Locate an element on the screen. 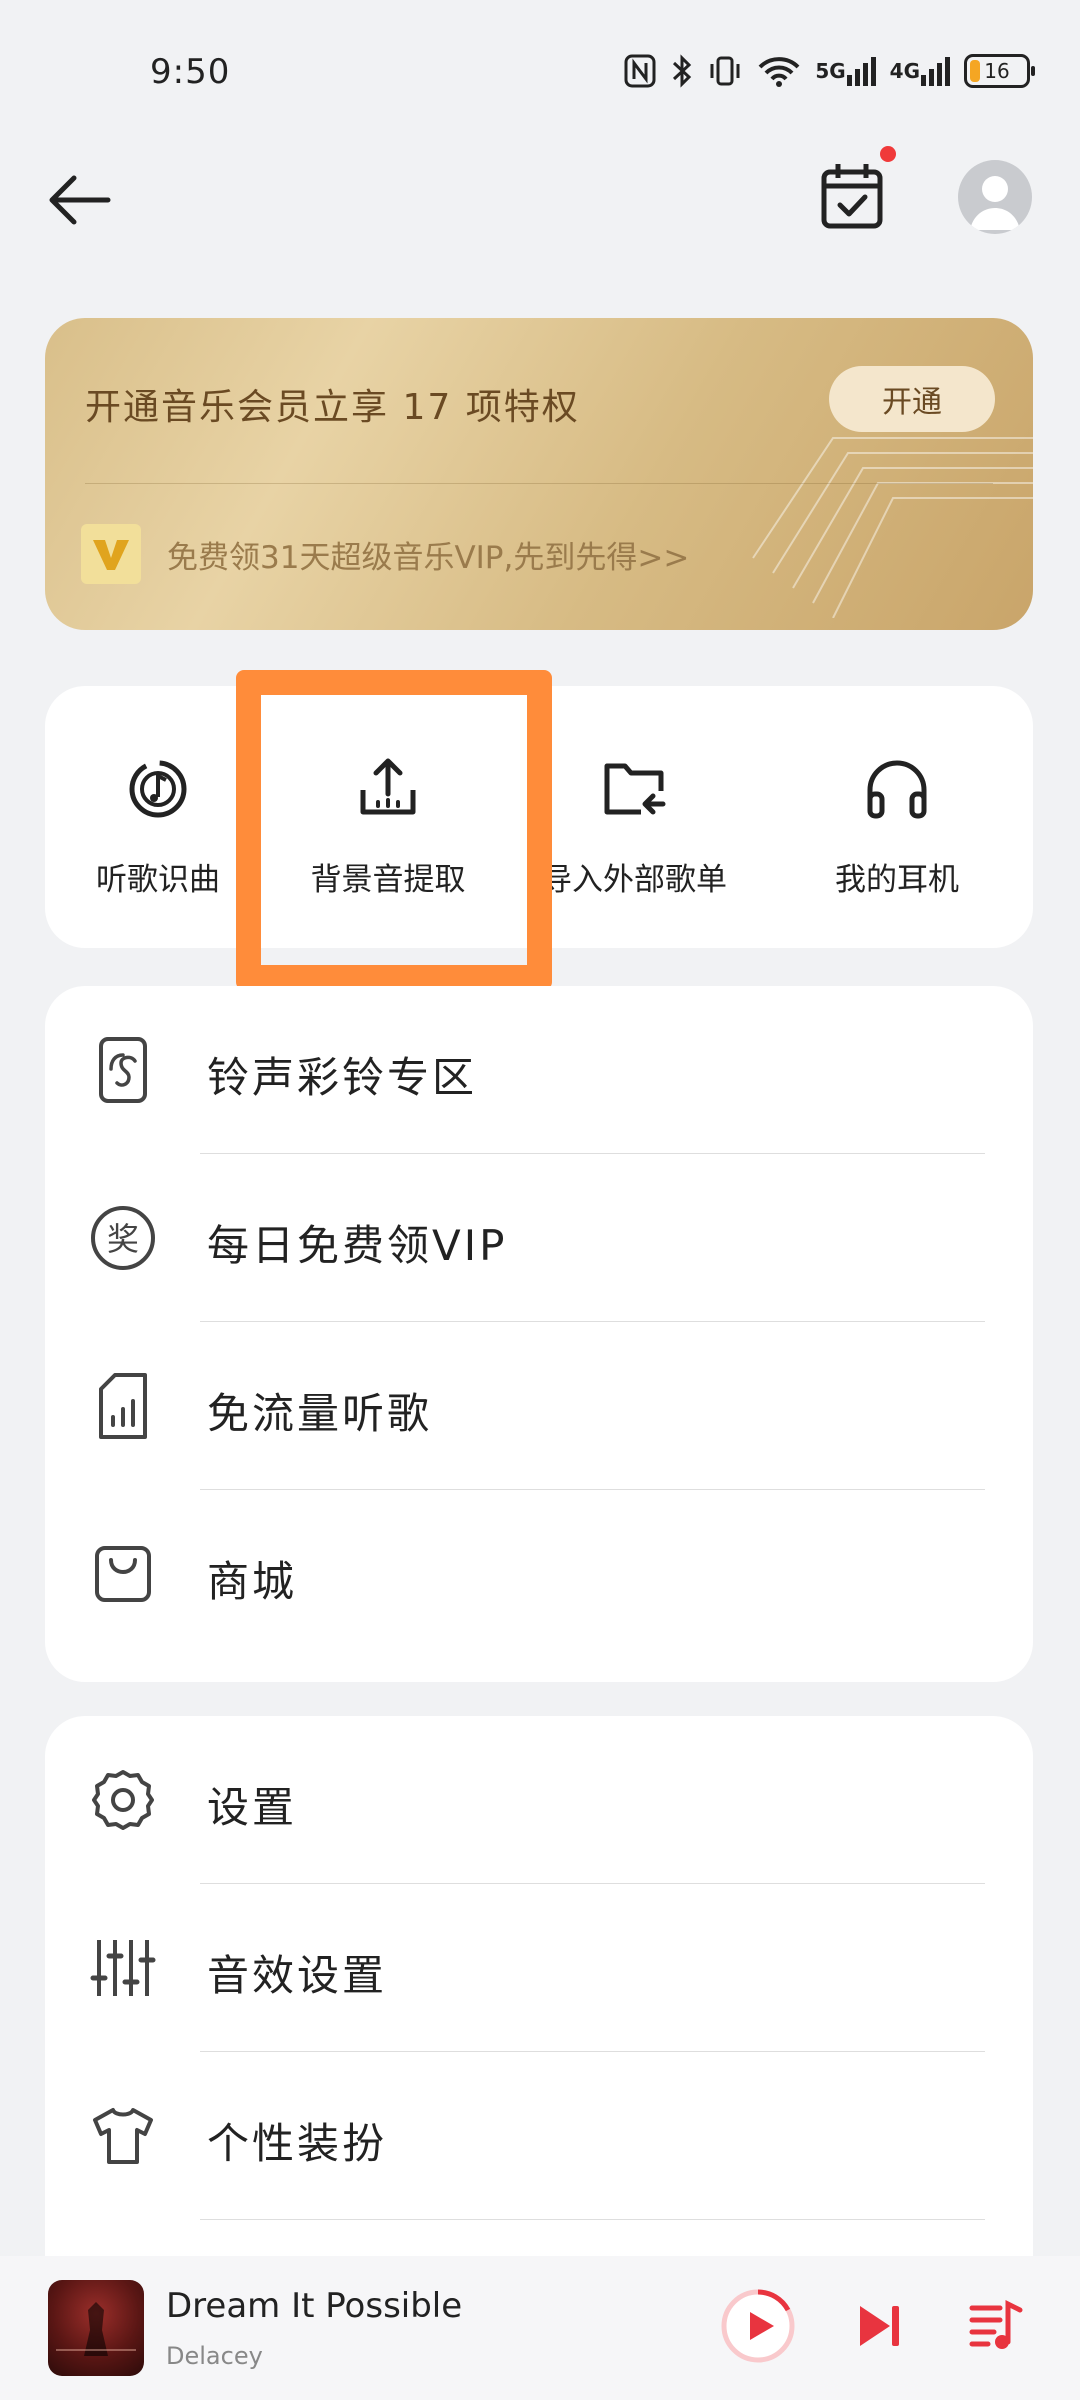  vip-title: 开通音乐会员立享 17 项特权 is located at coordinates (332, 407).